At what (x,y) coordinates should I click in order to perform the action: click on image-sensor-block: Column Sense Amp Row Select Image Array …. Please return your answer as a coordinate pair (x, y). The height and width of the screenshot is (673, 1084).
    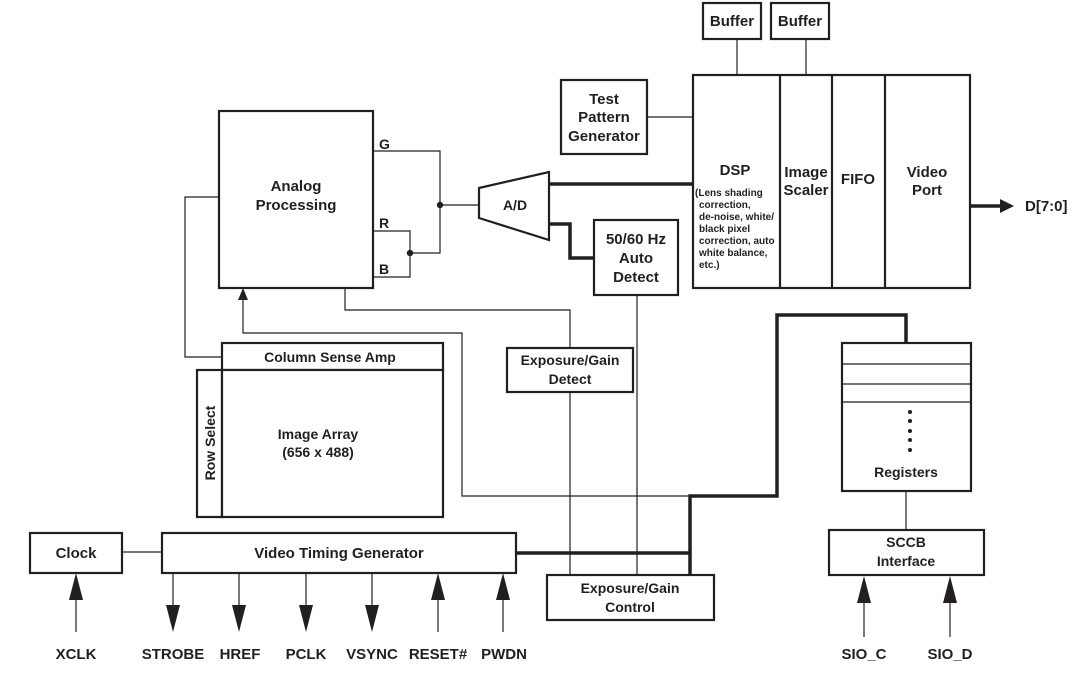
    Looking at the image, I should click on (320, 430).